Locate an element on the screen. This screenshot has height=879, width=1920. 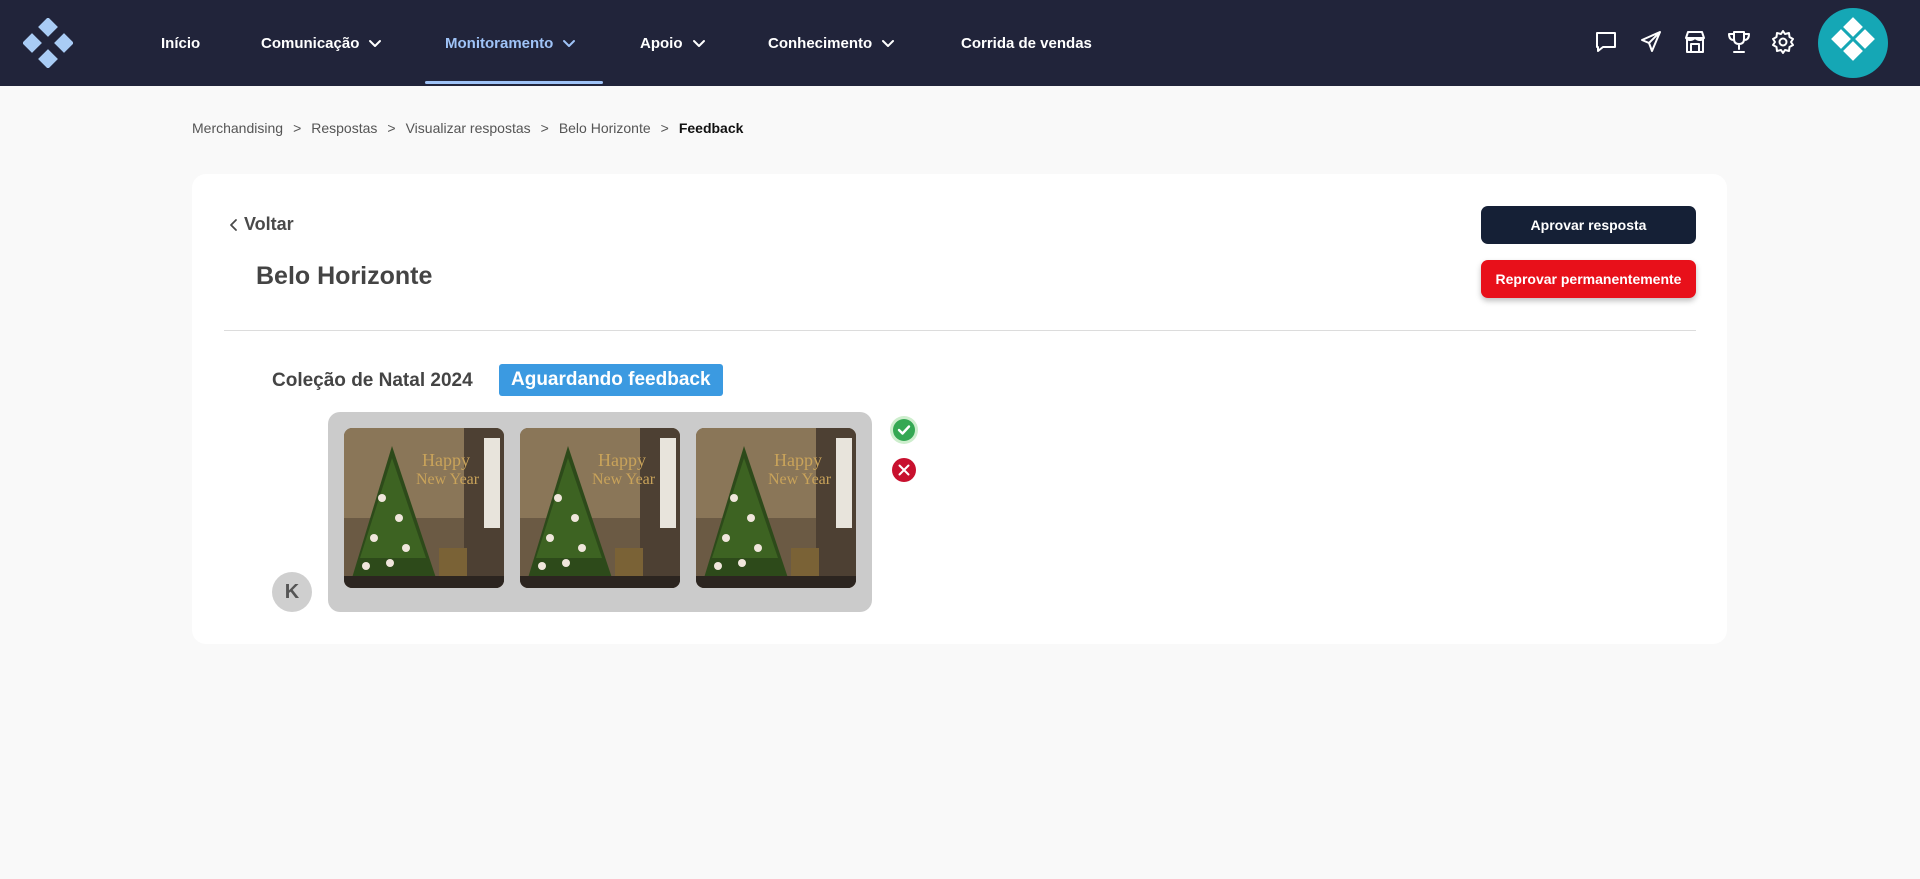
breadcrumb-visualizar-respostas: Visualizar respostas is located at coordinates (468, 128).